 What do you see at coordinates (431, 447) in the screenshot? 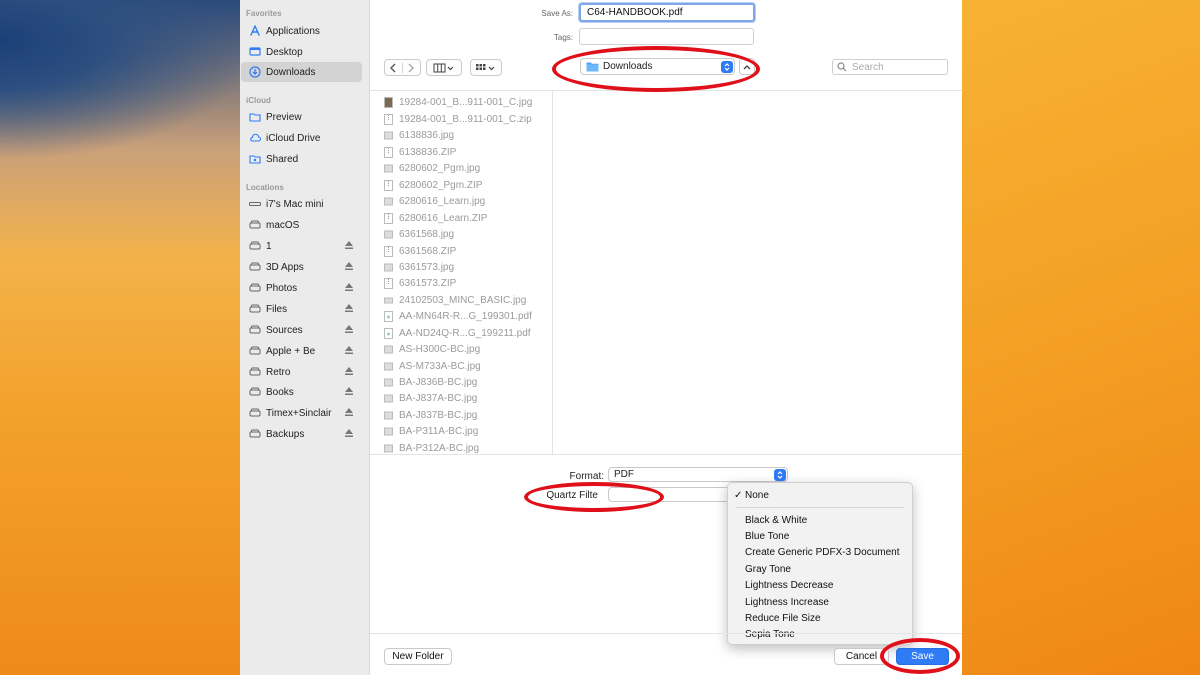
I see `file-row: BA-P312A-BC.jpg` at bounding box center [431, 447].